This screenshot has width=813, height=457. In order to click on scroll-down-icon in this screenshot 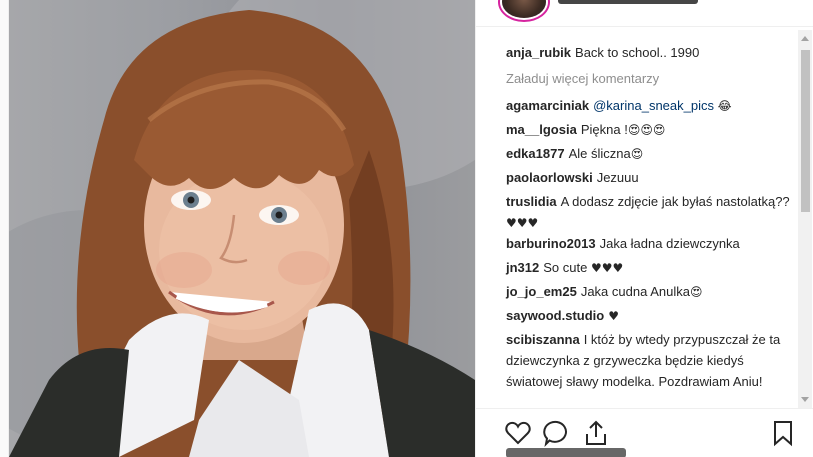, I will do `click(805, 399)`.